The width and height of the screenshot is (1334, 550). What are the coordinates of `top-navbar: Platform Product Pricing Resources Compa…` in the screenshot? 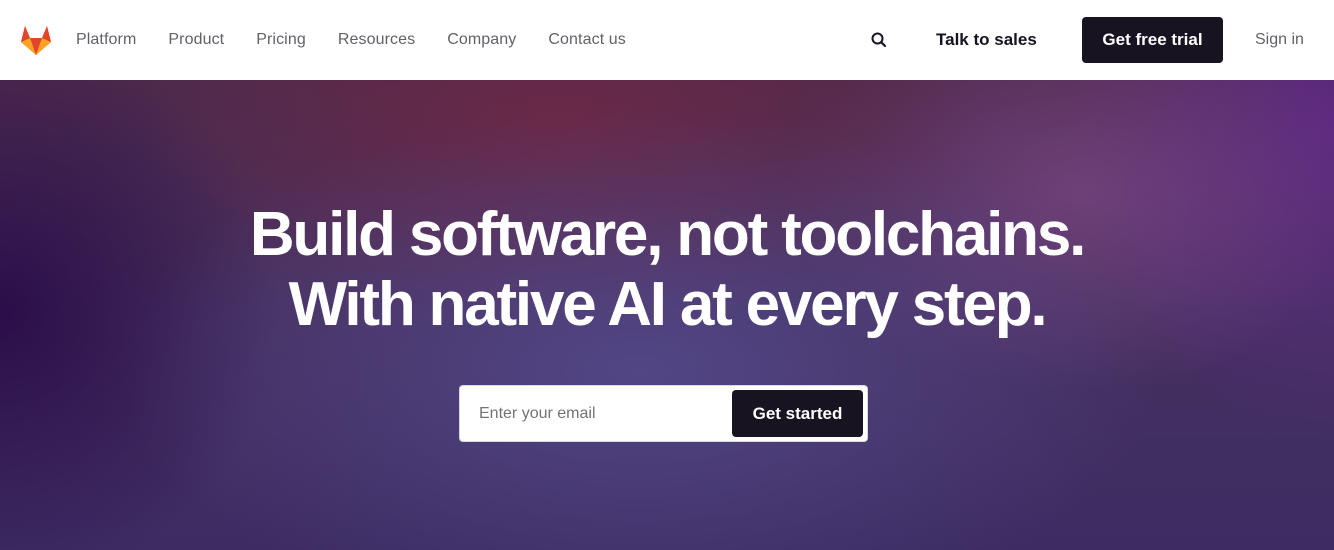 It's located at (667, 40).